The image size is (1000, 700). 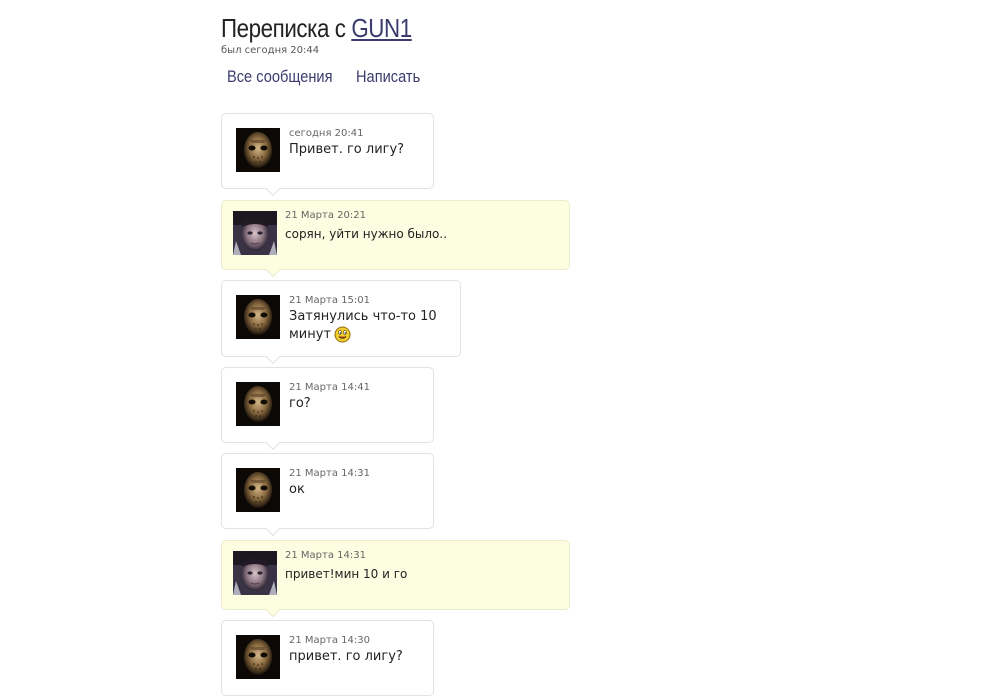 What do you see at coordinates (363, 316) in the screenshot?
I see `message-text-line: Затянулись что-то 10` at bounding box center [363, 316].